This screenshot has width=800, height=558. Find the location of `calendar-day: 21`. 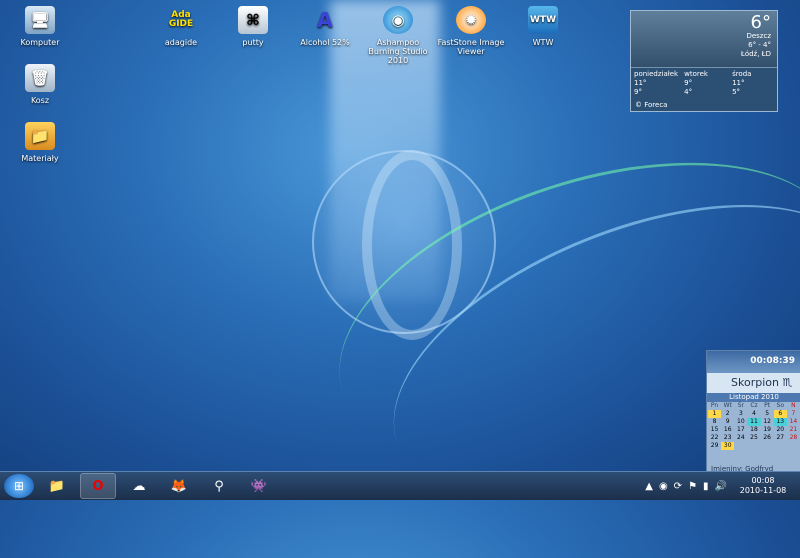

calendar-day: 21 is located at coordinates (793, 430).